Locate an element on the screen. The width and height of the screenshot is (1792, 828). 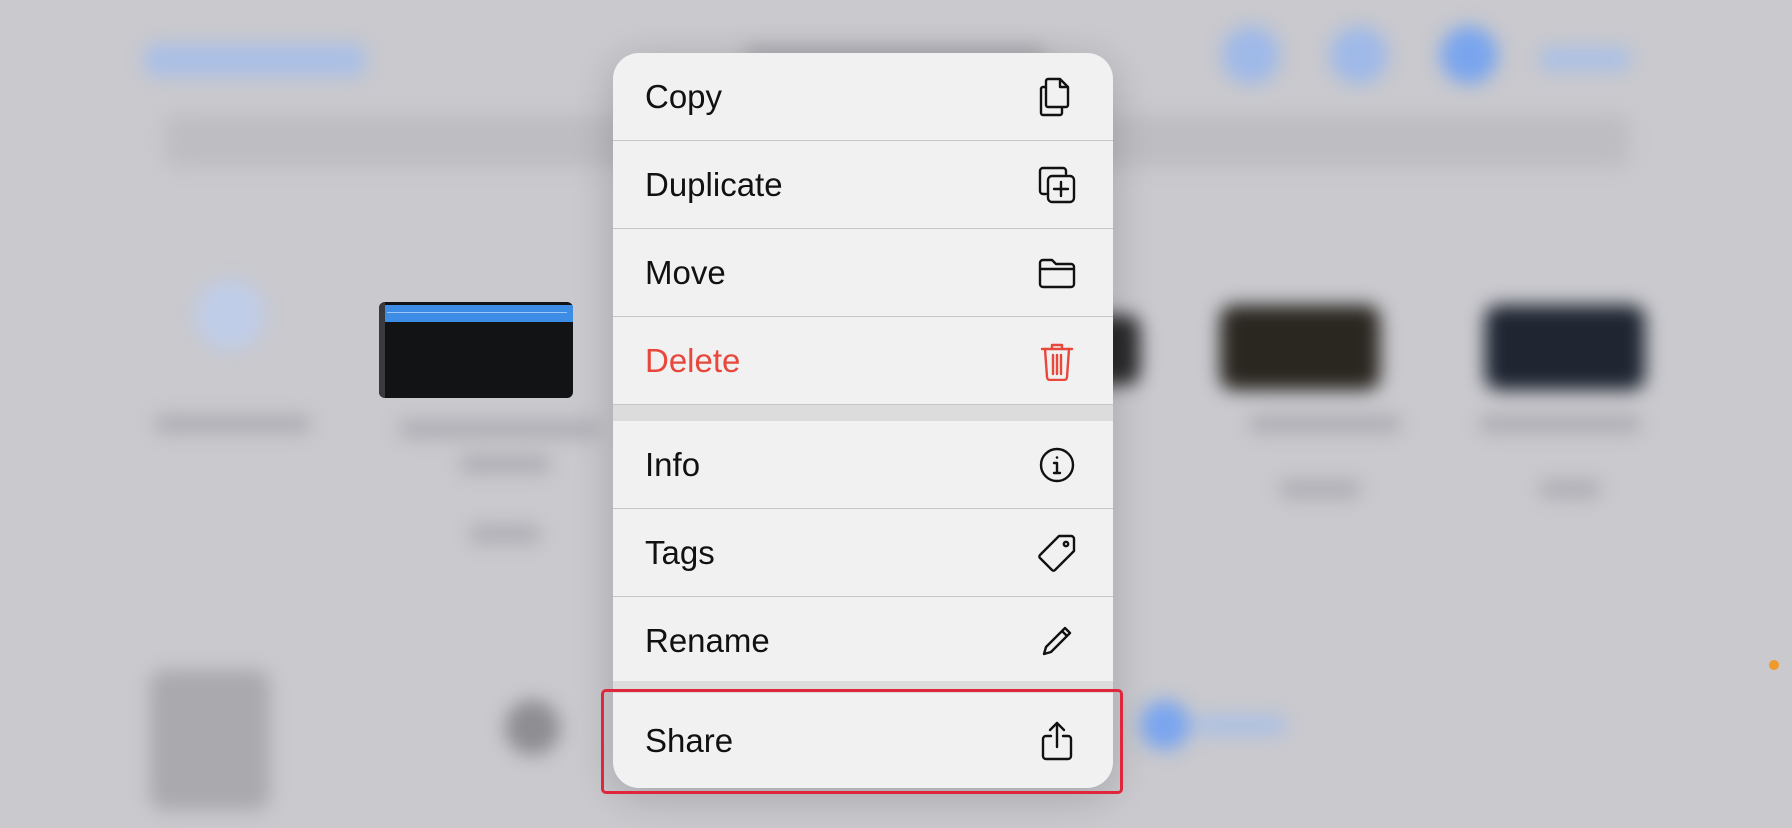
menu-item-label: Delete is located at coordinates (693, 360).